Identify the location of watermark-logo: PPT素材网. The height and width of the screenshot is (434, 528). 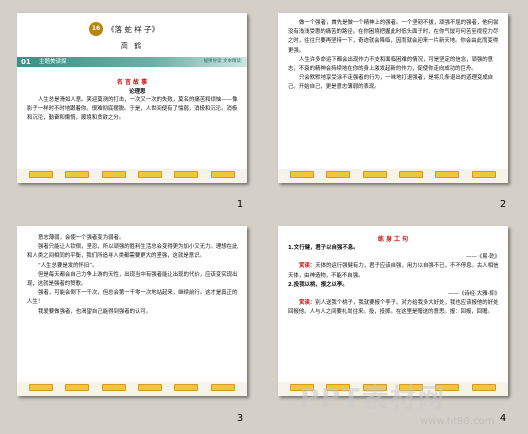
(373, 399).